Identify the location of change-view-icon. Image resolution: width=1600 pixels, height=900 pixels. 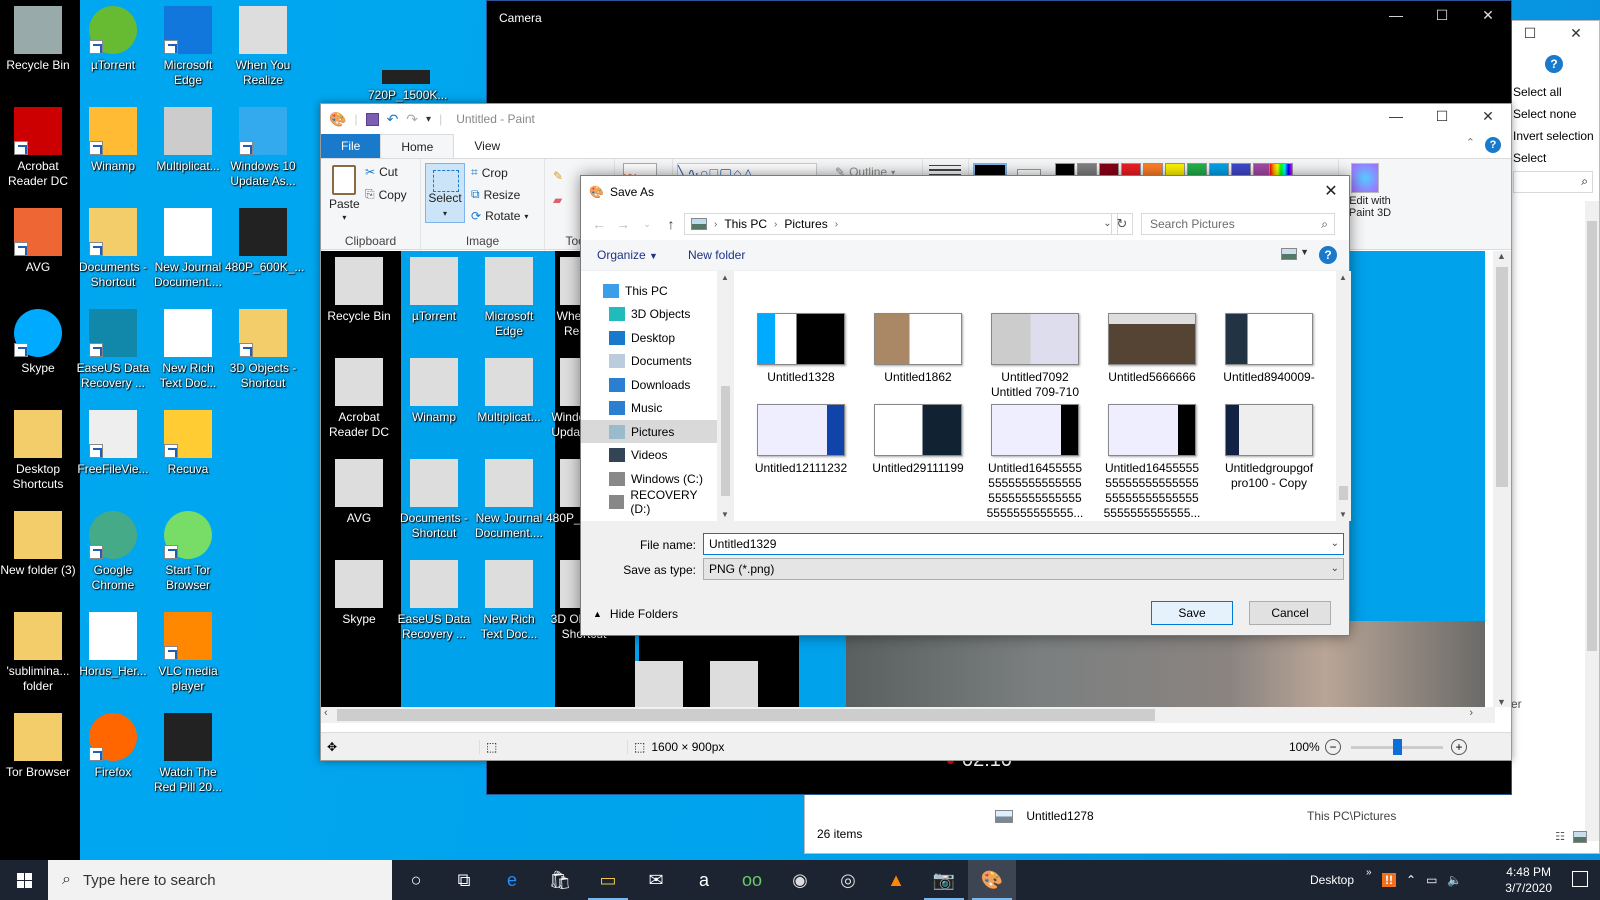
(1289, 254).